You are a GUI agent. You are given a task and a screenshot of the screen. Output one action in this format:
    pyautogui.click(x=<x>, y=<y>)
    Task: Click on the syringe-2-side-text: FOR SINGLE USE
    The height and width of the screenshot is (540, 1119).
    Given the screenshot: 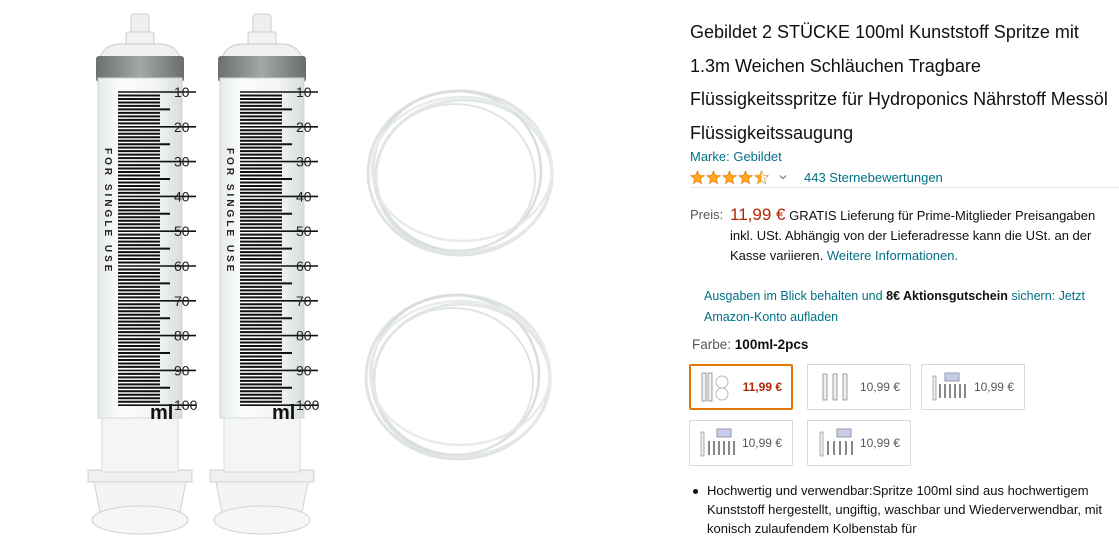 What is the action you would take?
    pyautogui.click(x=229, y=211)
    